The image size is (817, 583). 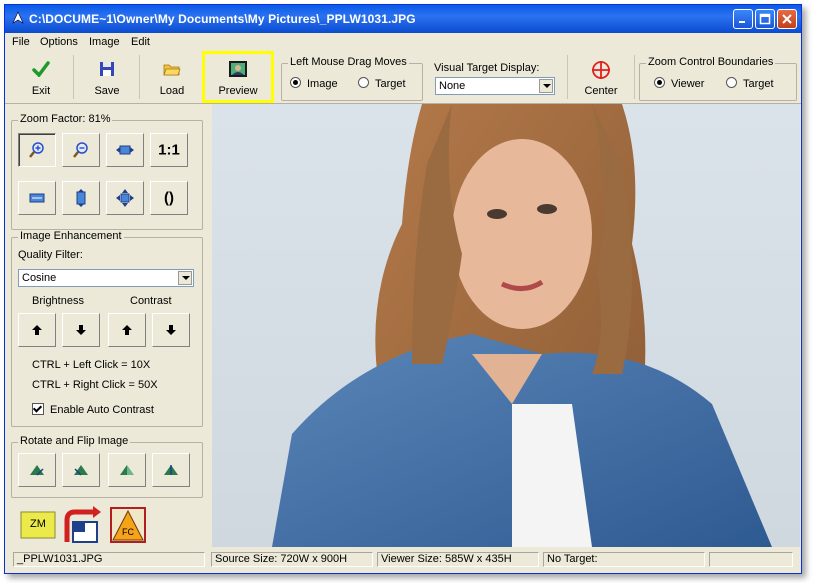 I want to click on zoom-boundaries-title: Zoom Control Boundaries, so click(x=711, y=62).